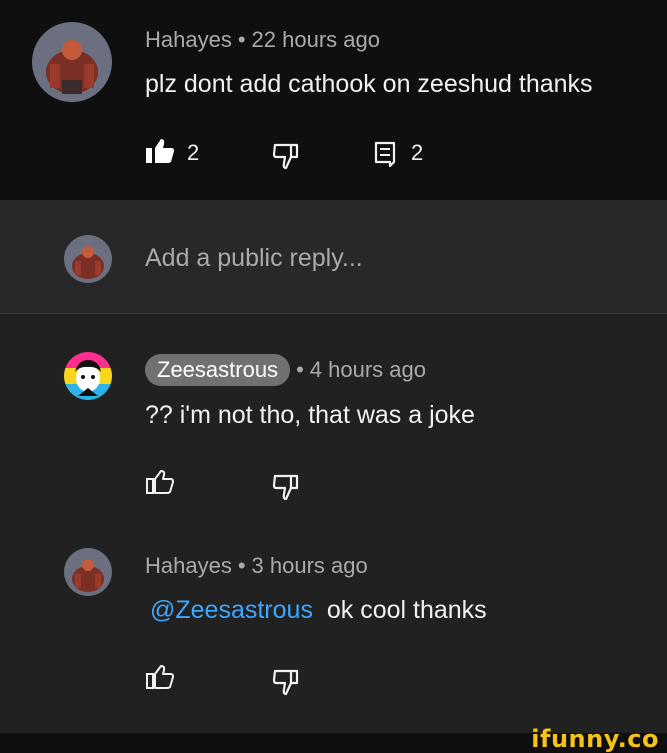 The width and height of the screenshot is (667, 753). Describe the element at coordinates (369, 84) in the screenshot. I see `comment-text: plz dont add cathook on zeeshud thanks` at that location.